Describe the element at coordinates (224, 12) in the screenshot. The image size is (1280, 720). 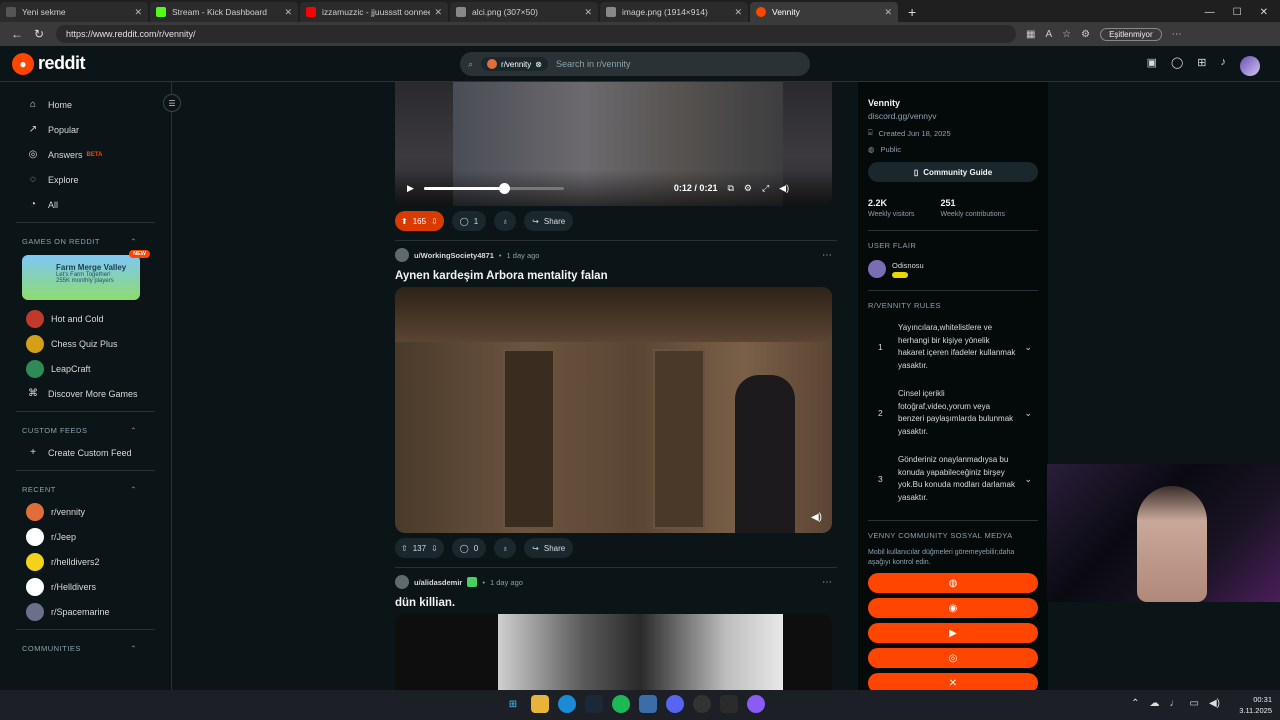
I see `browser-tab-1: Stream - Kick Dashboard ✕` at that location.